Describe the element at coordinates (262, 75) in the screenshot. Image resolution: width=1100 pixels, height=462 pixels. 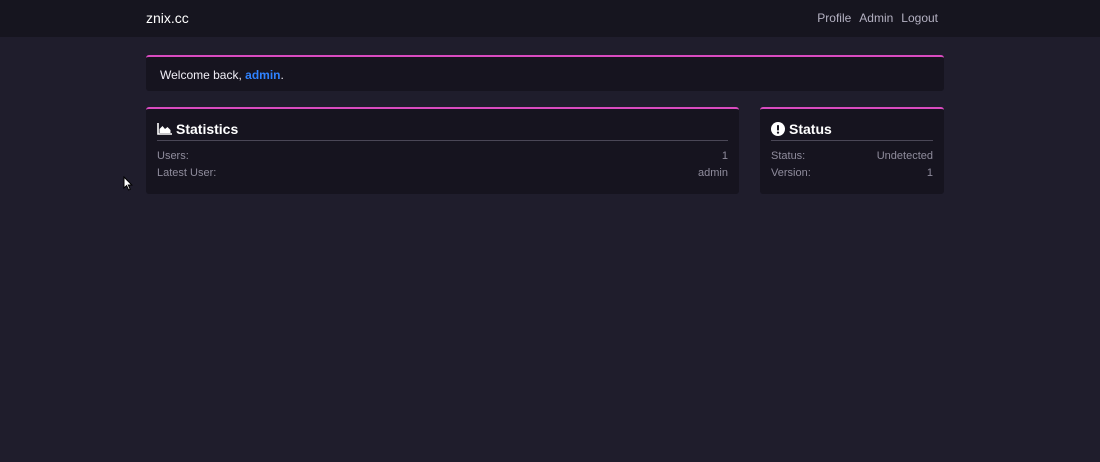
I see `welcome-username-link: admin` at that location.